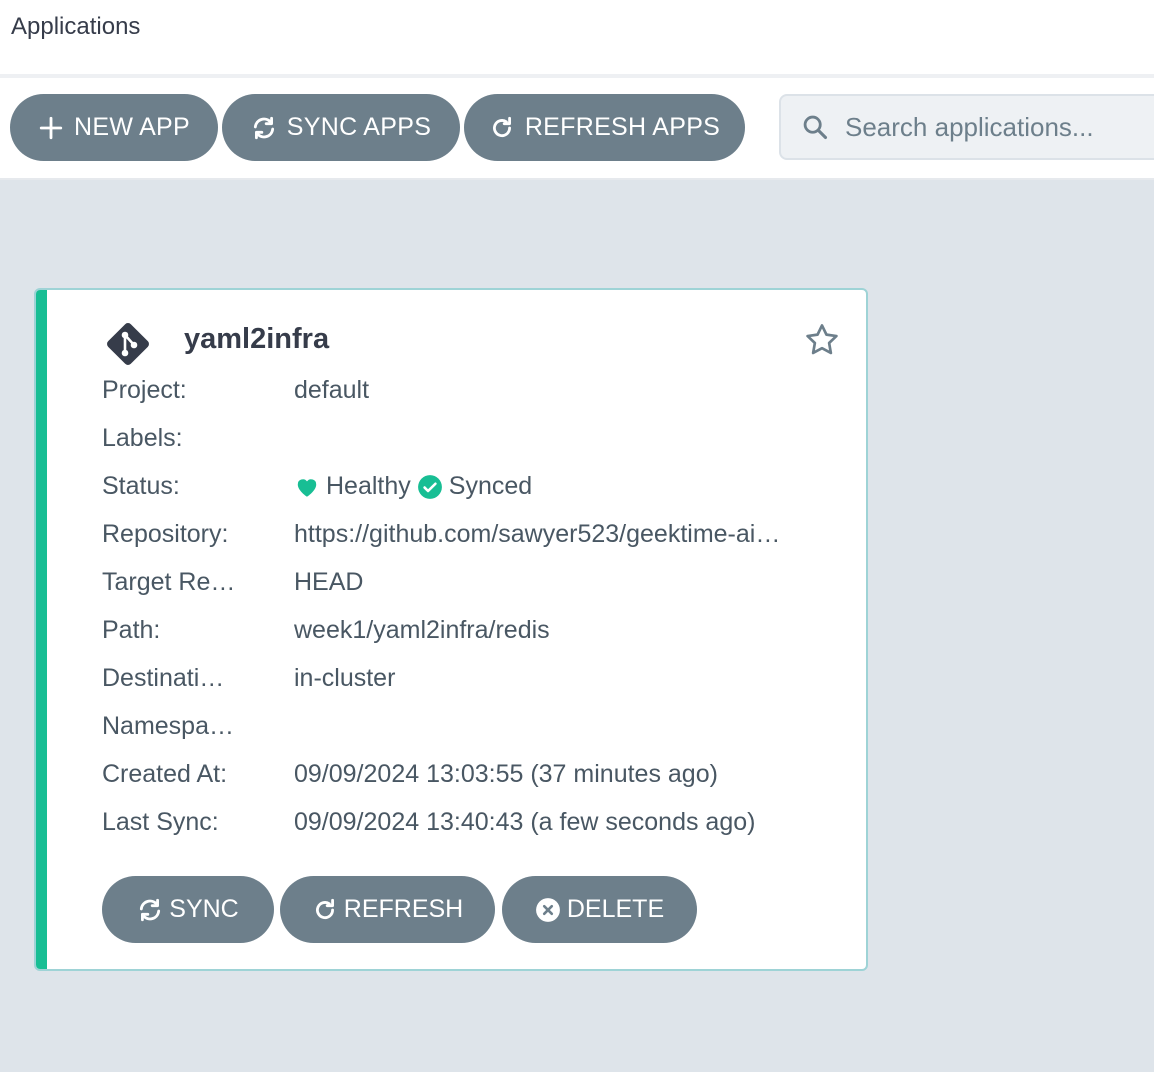  I want to click on toolbar: NEW APP SYNC APPS REFRESH APPS, so click(577, 131).